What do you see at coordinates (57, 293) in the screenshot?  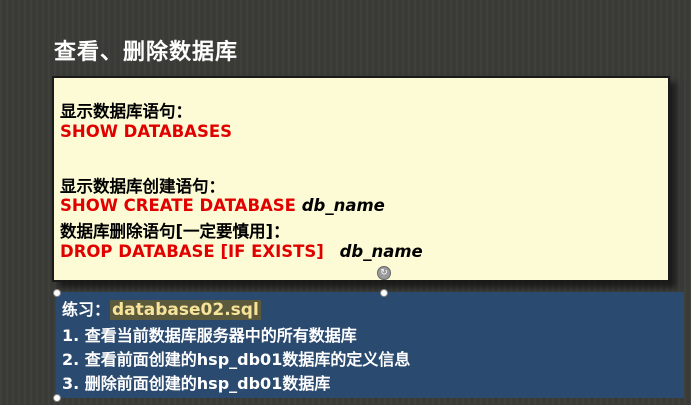 I see `resize-handle-top-left` at bounding box center [57, 293].